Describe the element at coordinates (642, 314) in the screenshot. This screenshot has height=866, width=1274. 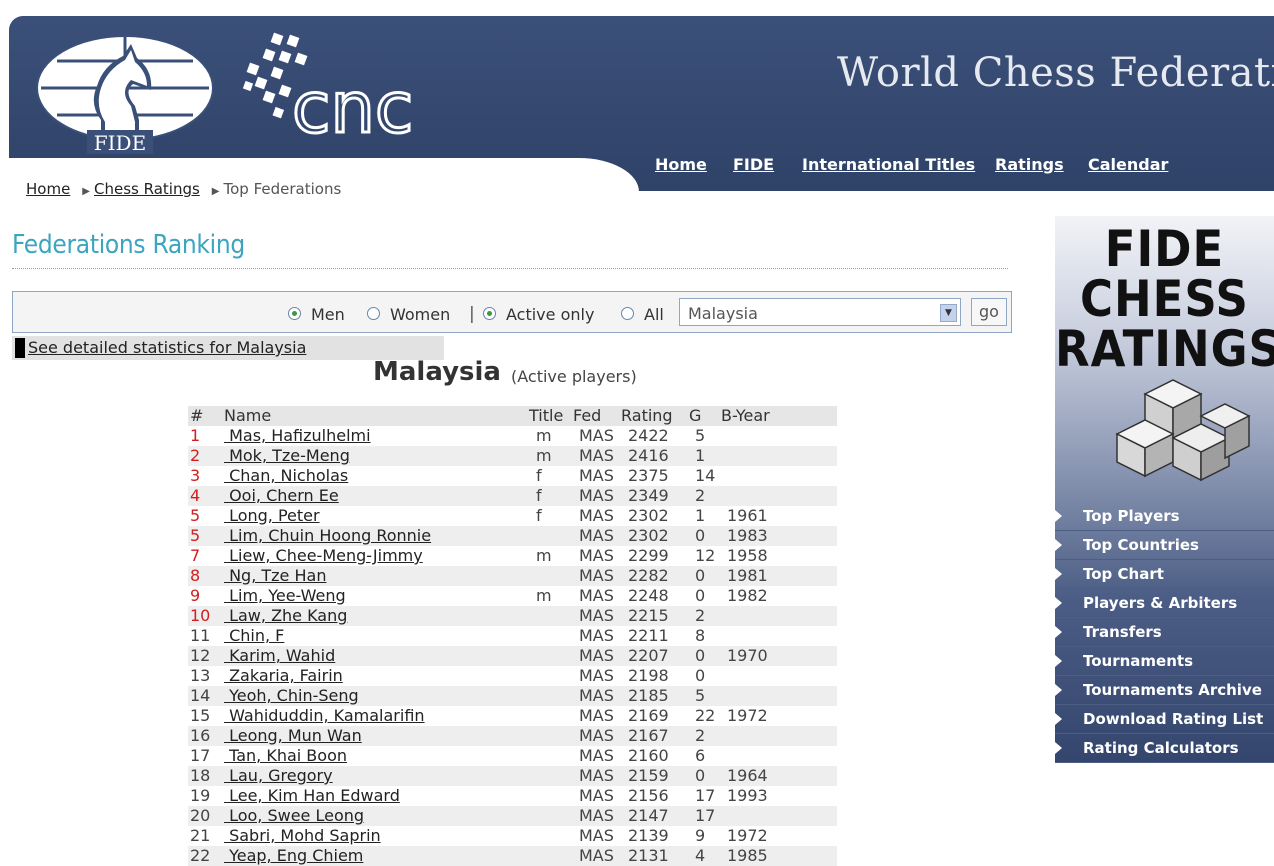
I see `radio-all: All` at that location.